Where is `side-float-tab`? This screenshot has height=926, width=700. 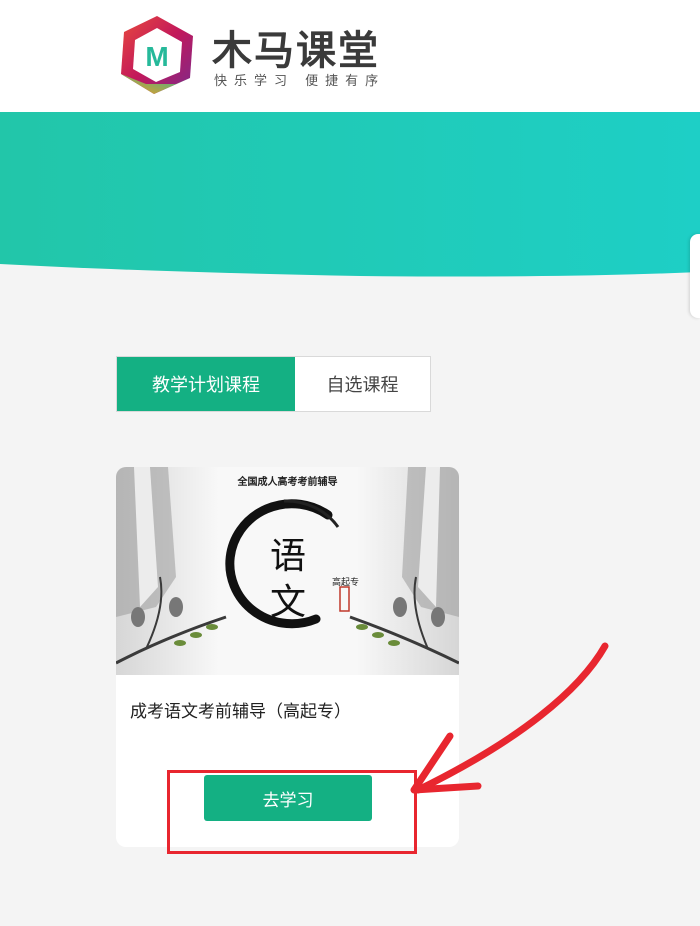
side-float-tab is located at coordinates (695, 276).